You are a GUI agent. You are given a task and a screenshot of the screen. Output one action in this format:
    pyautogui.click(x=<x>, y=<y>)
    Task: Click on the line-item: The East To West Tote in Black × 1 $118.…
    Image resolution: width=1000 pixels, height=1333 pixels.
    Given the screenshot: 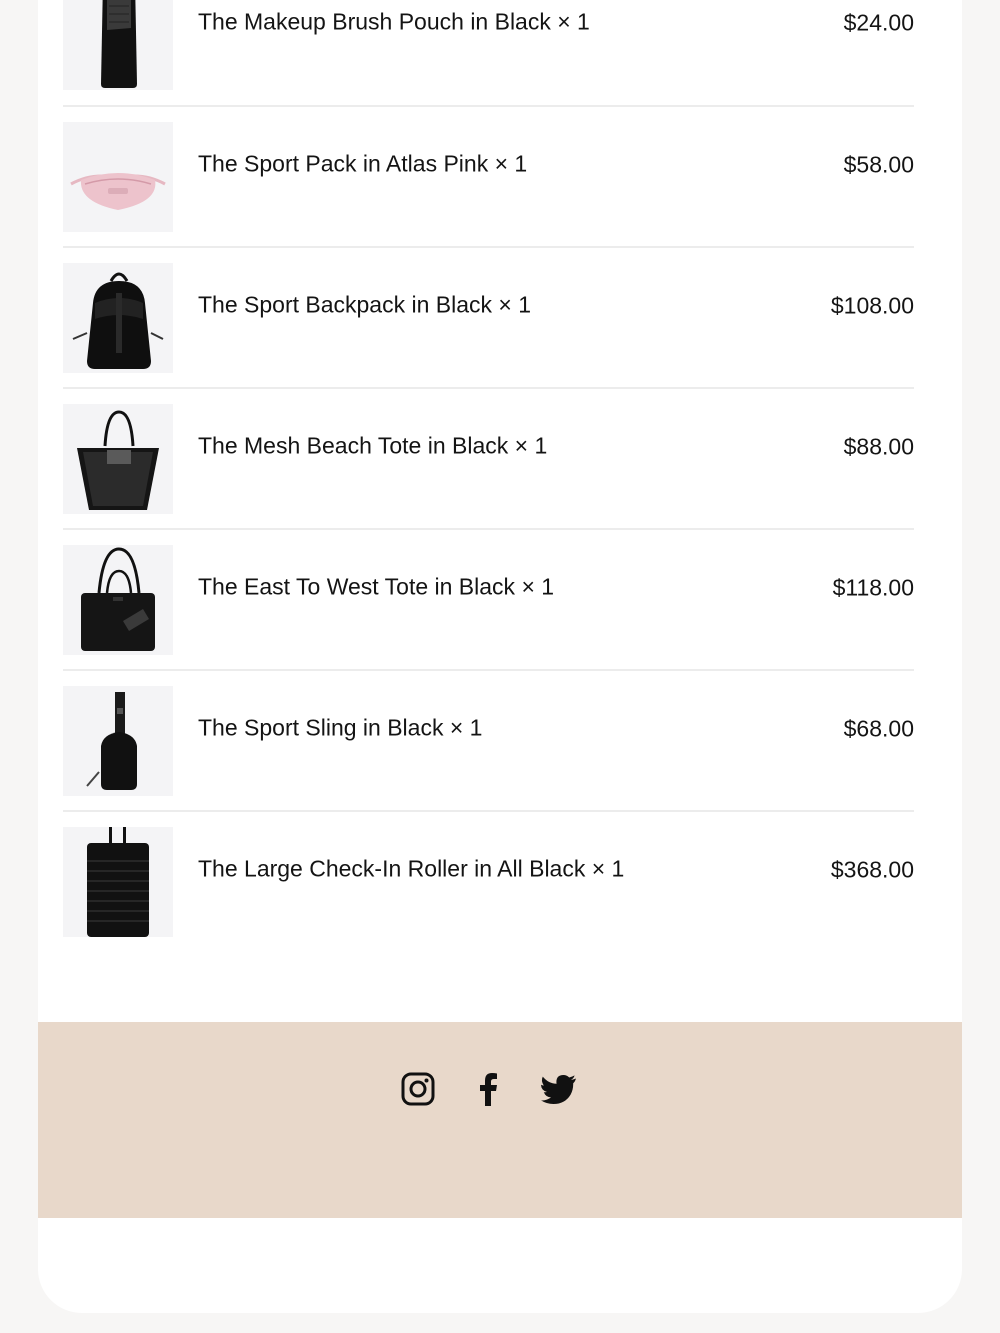 What is the action you would take?
    pyautogui.click(x=488, y=615)
    